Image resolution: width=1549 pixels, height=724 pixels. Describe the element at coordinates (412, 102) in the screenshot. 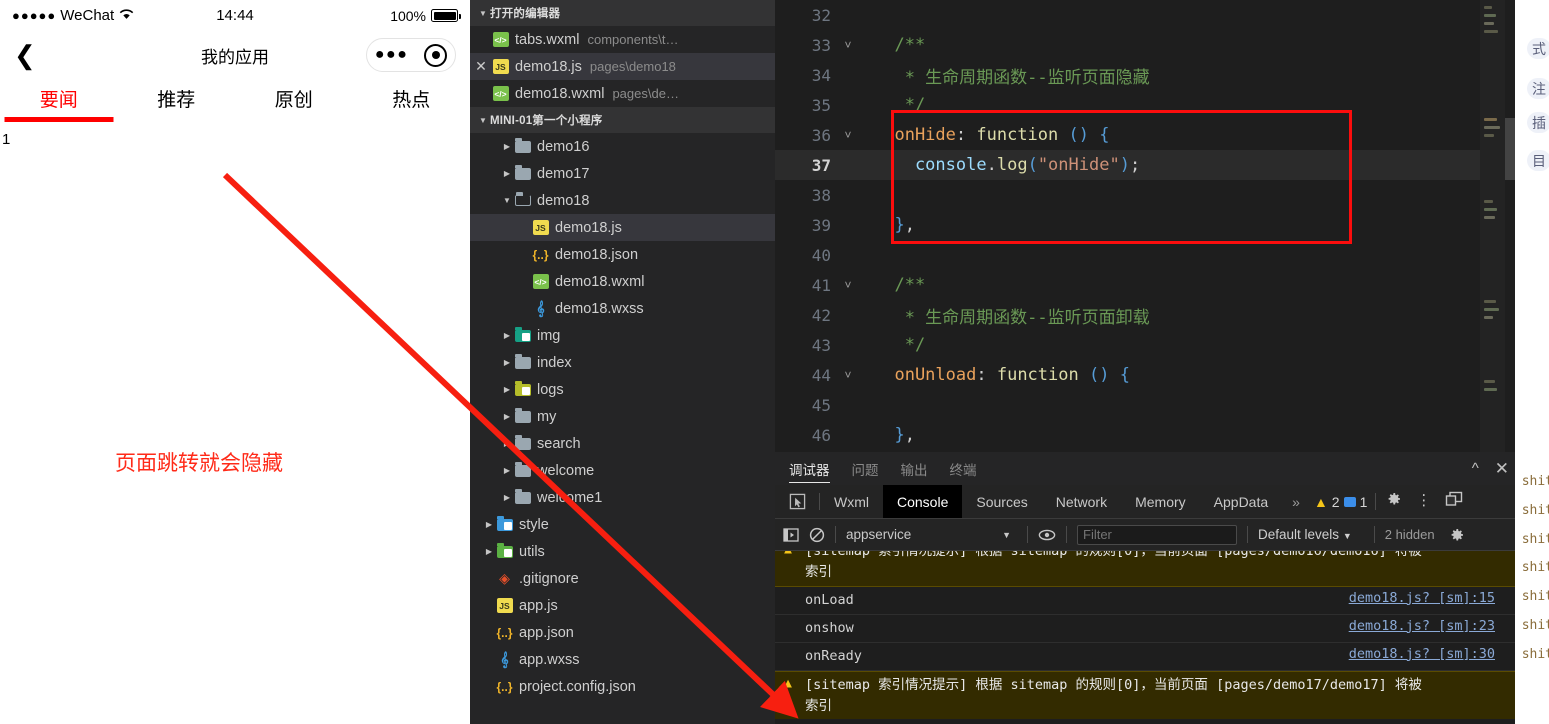

I see `tab-redian: 热点` at that location.